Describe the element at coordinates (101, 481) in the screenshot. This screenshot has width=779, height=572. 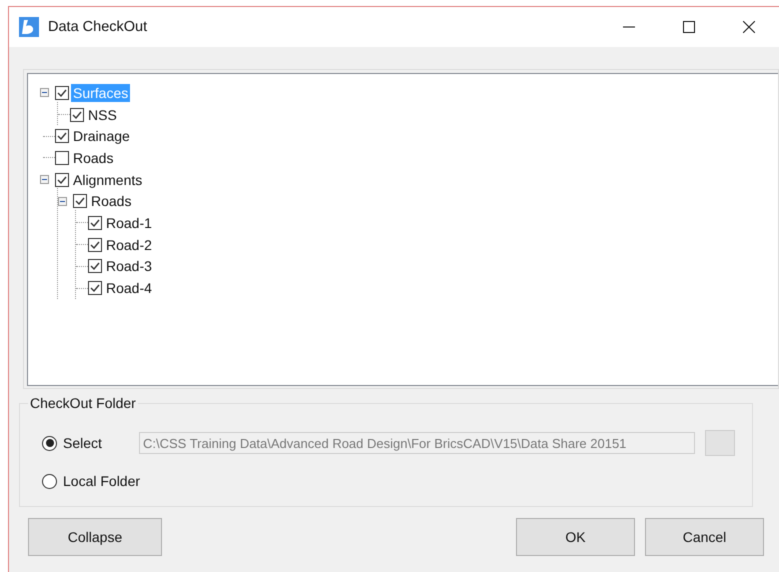
I see `radio-label: Local Folder` at that location.